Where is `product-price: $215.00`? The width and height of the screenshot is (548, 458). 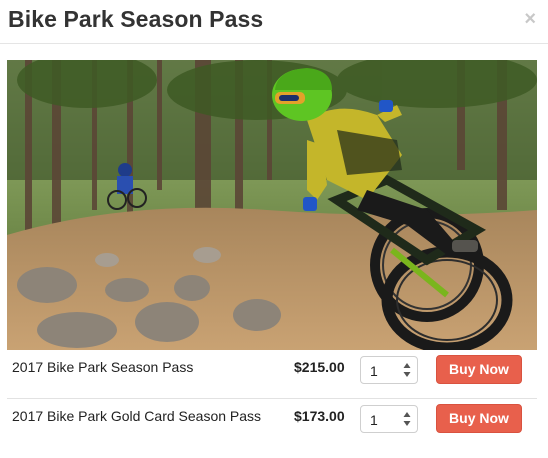 product-price: $215.00 is located at coordinates (319, 367).